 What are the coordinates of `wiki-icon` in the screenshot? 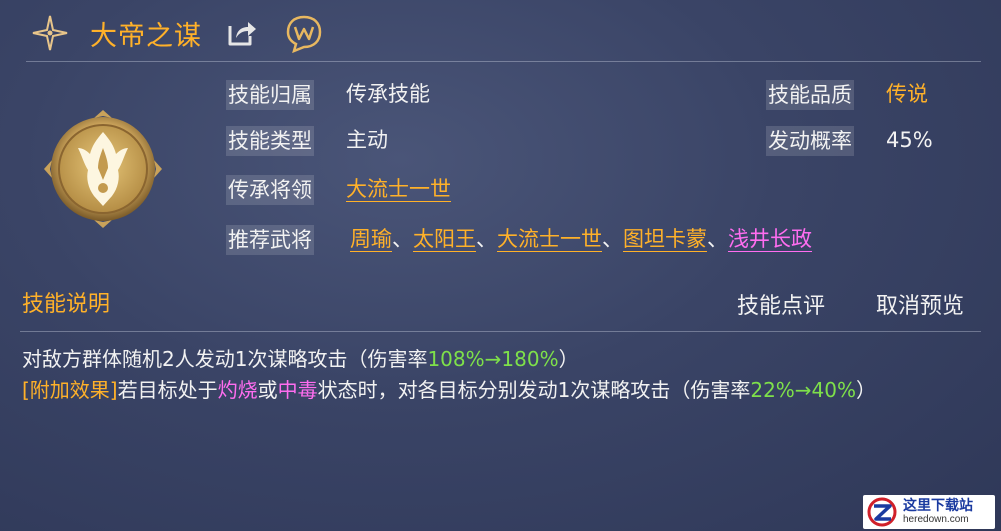 It's located at (304, 33).